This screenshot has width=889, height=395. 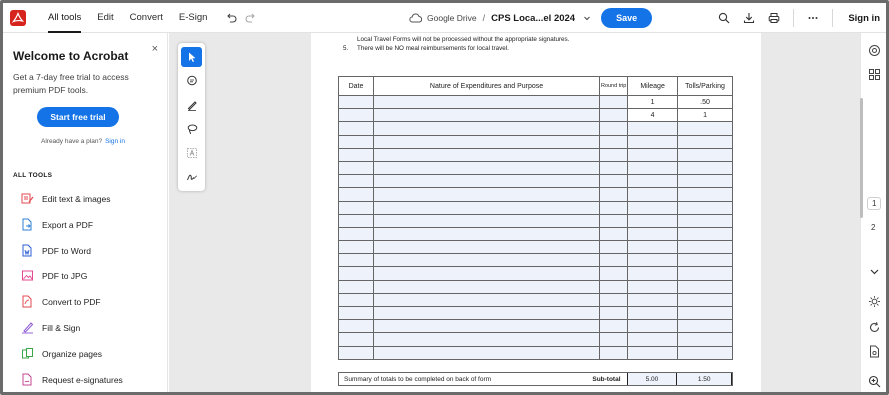 I want to click on search-icon, so click(x=724, y=18).